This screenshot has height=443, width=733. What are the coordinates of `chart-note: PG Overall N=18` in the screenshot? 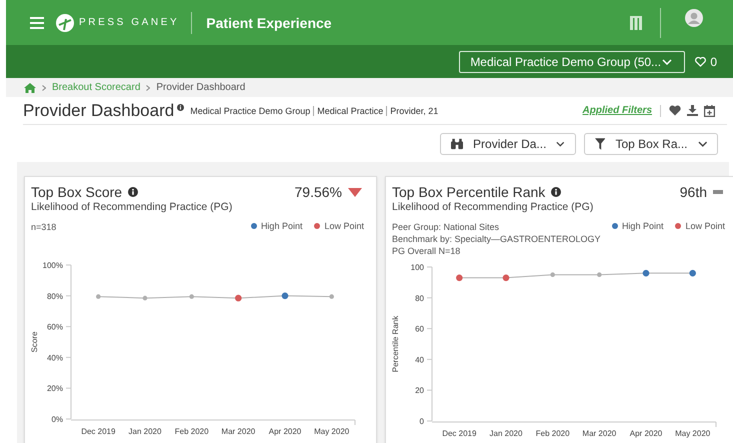 It's located at (427, 251).